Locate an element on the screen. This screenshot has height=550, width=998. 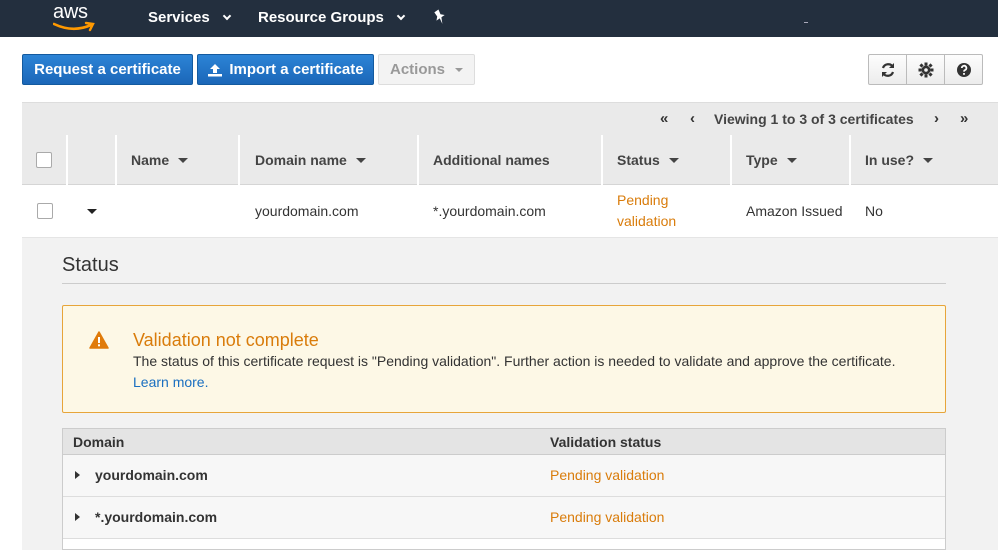
actions-label: Actions is located at coordinates (417, 69).